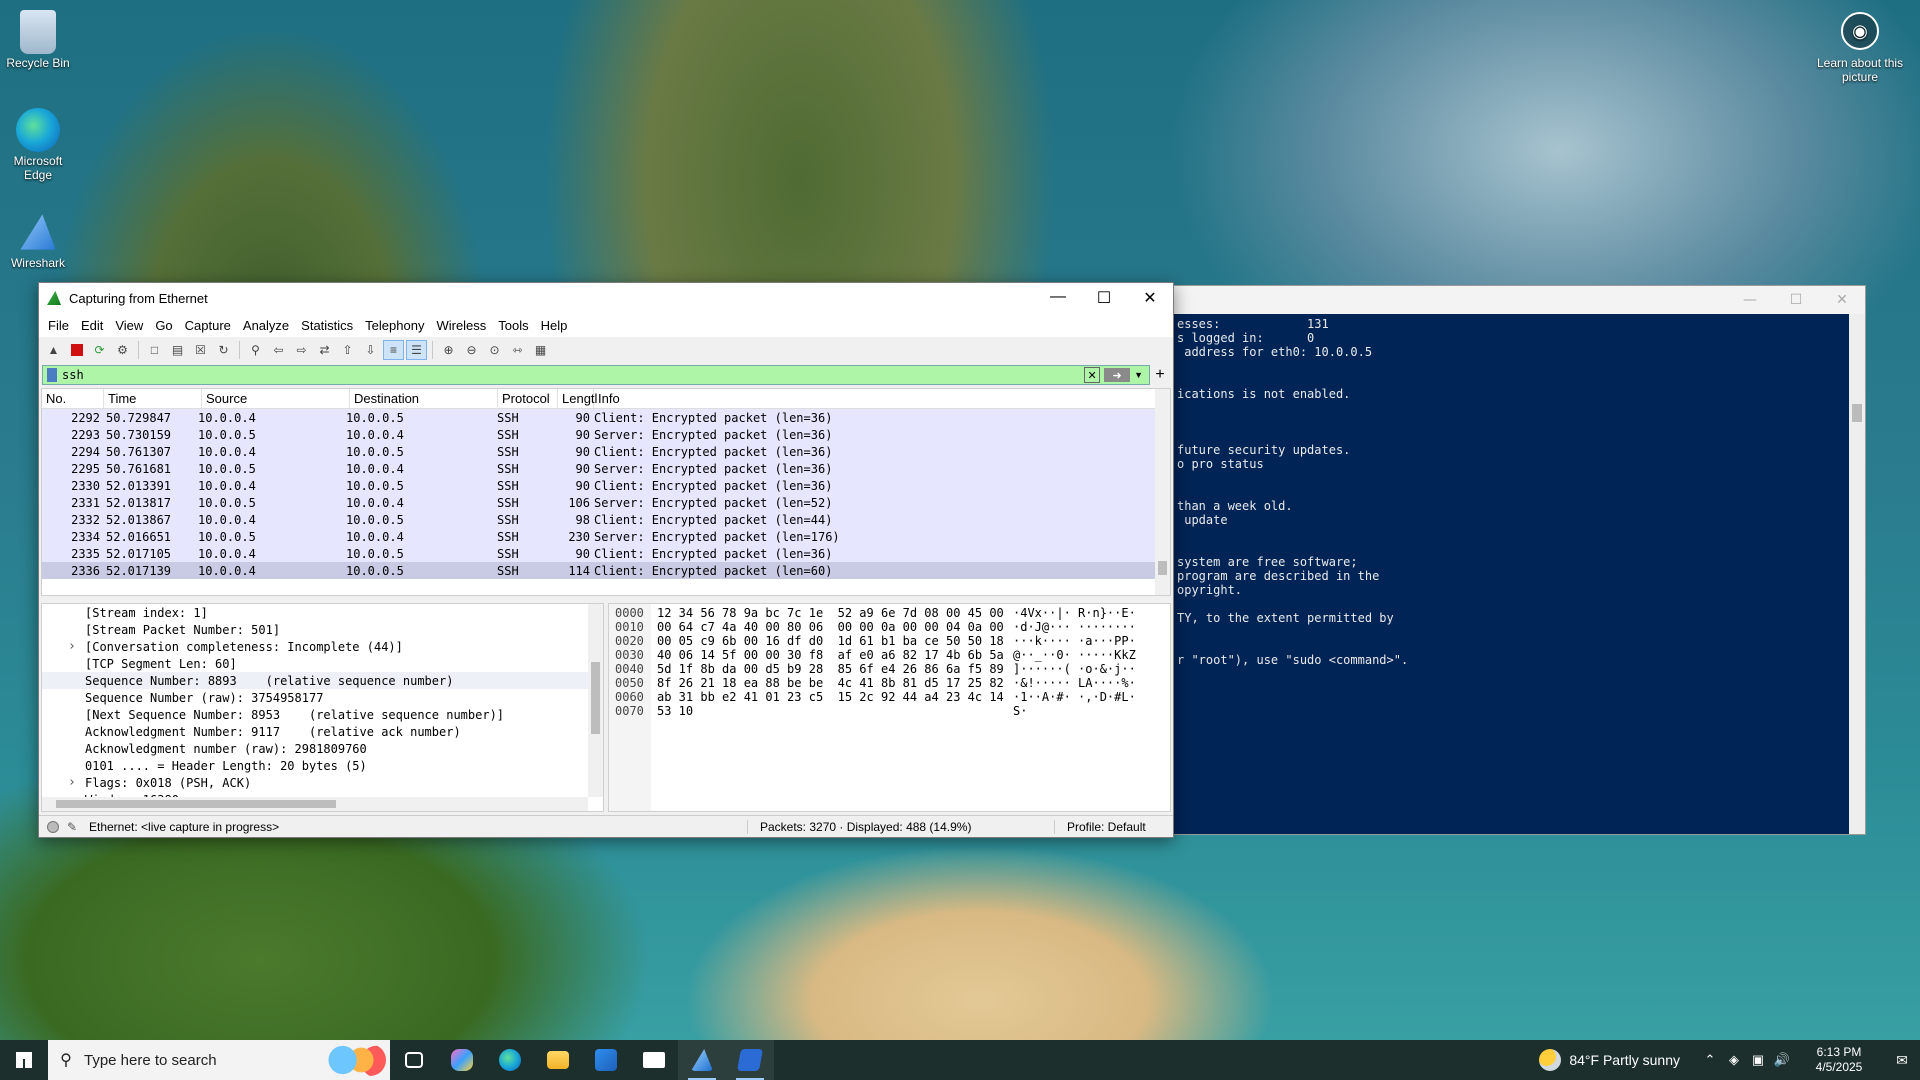 The image size is (1920, 1080). Describe the element at coordinates (58, 325) in the screenshot. I see `menu-item-file: File` at that location.